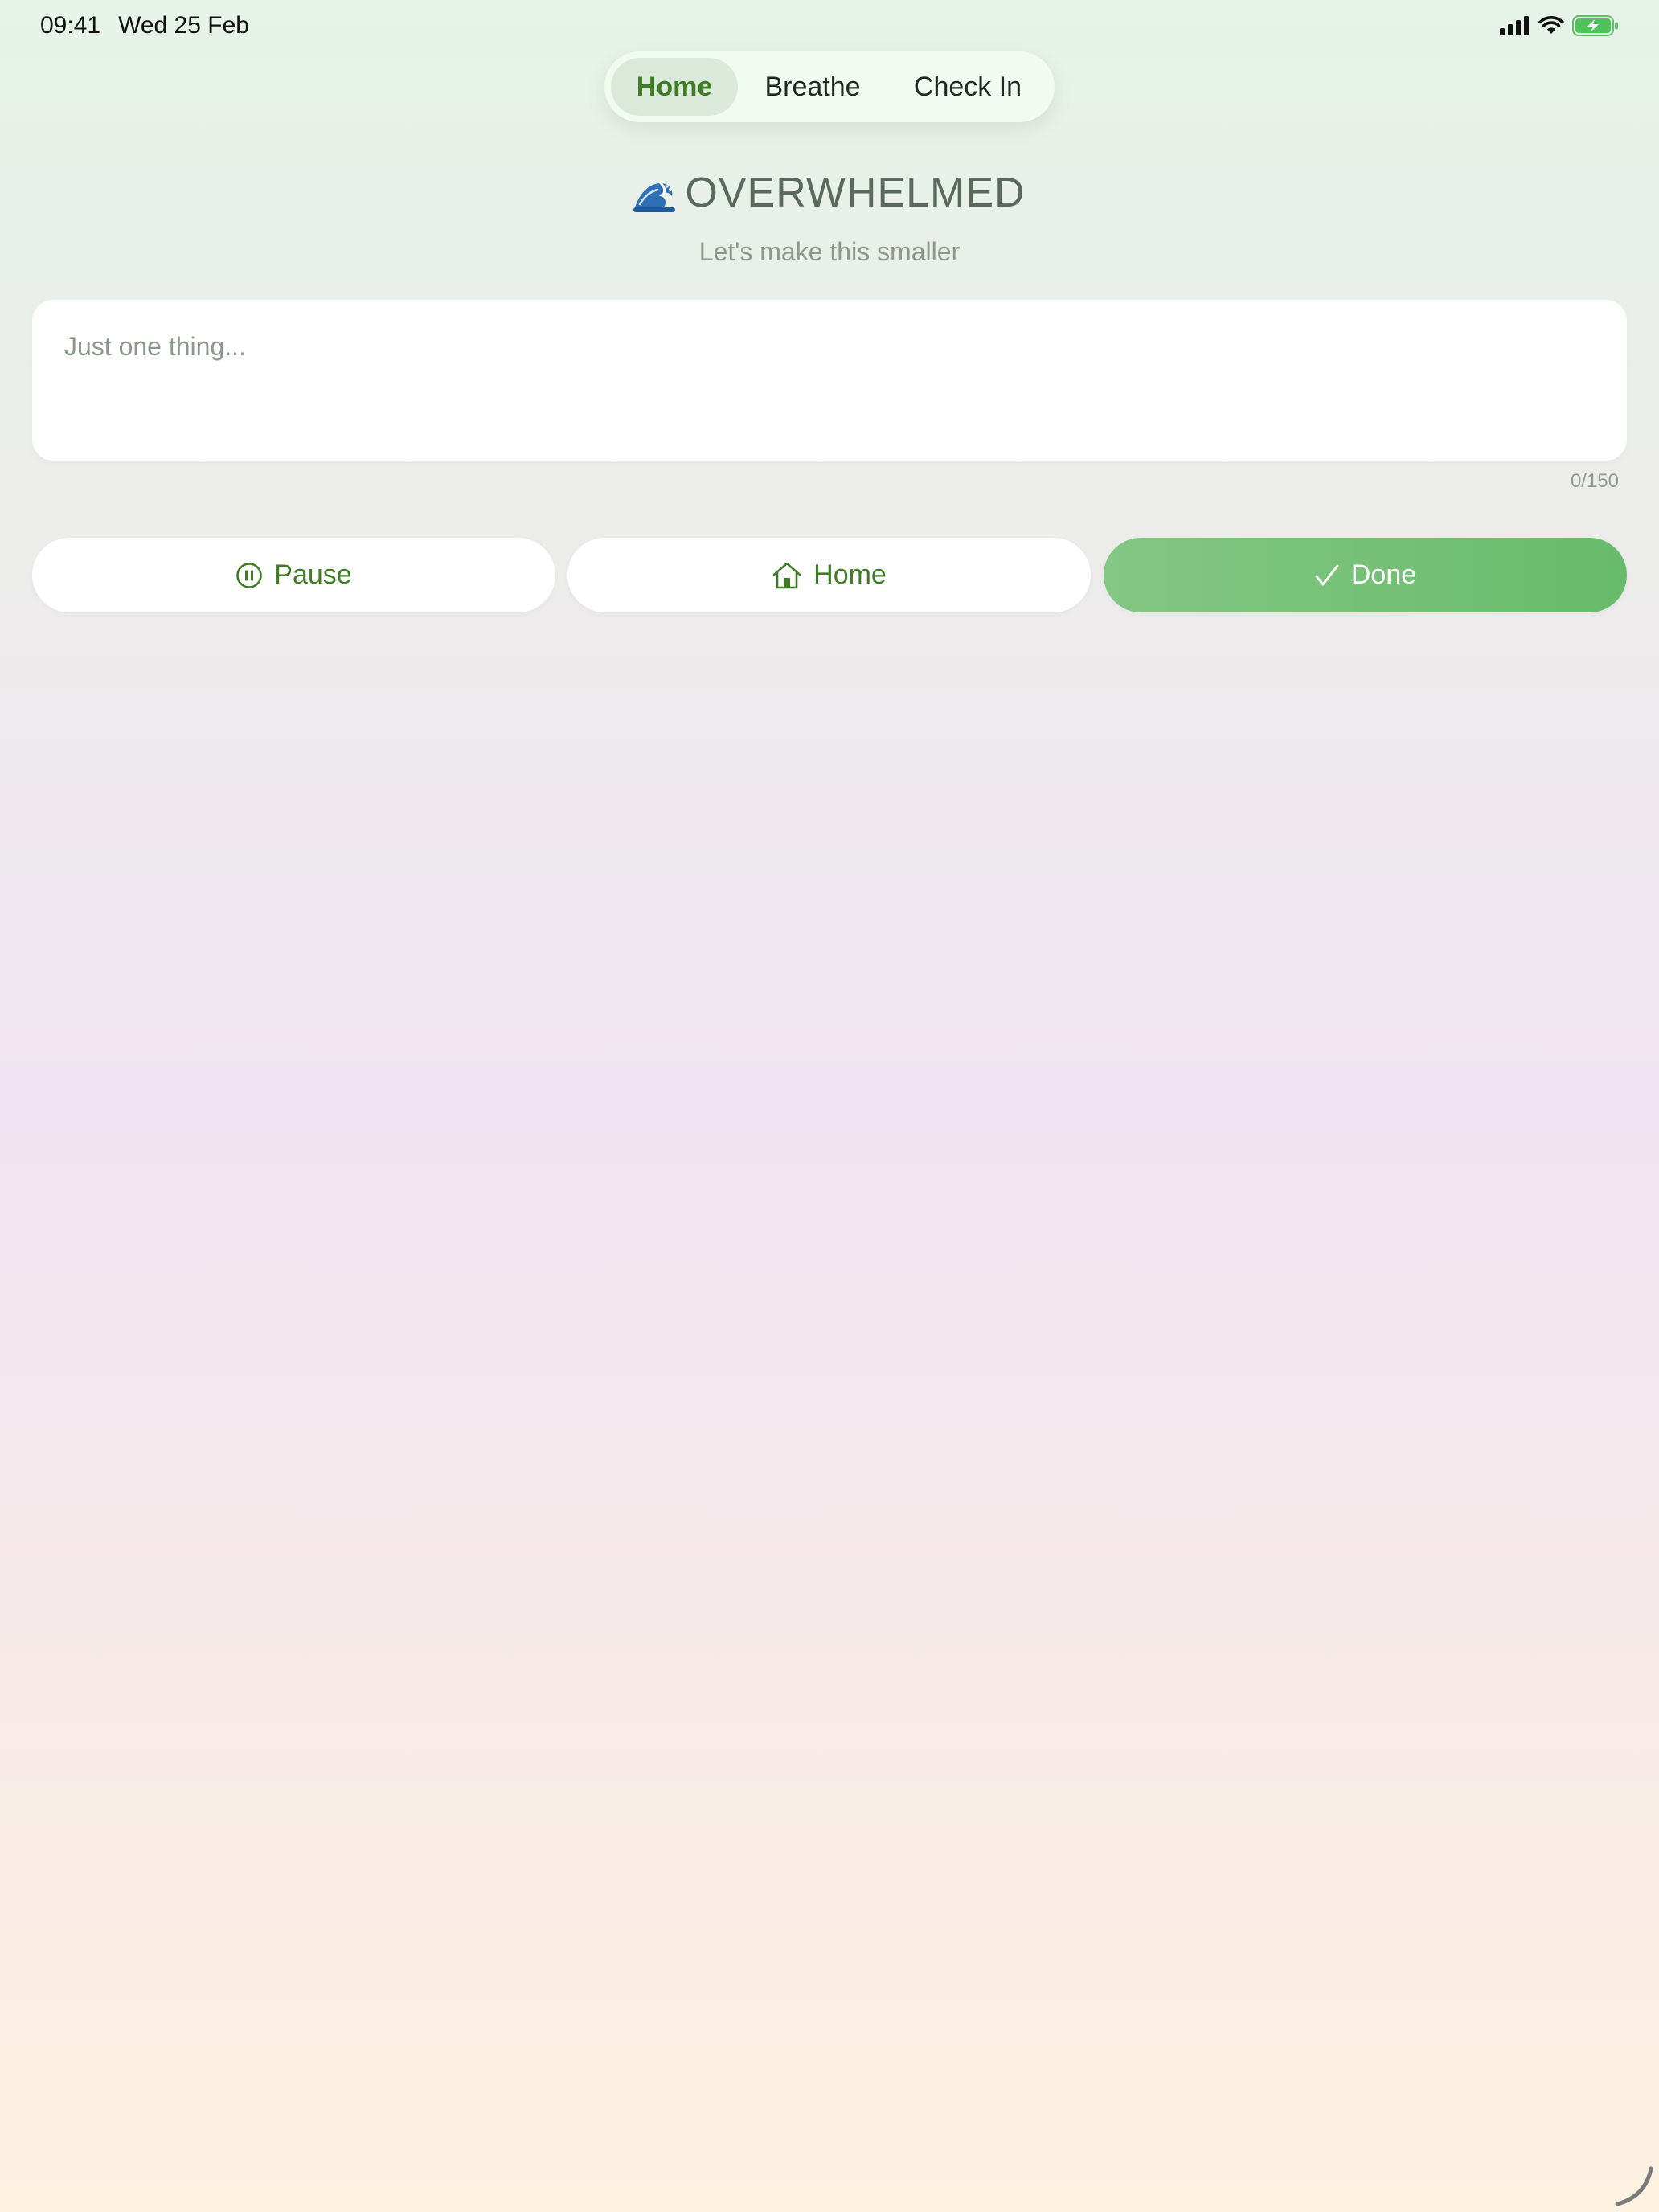  I want to click on tab-breathe-label: Breathe, so click(812, 86).